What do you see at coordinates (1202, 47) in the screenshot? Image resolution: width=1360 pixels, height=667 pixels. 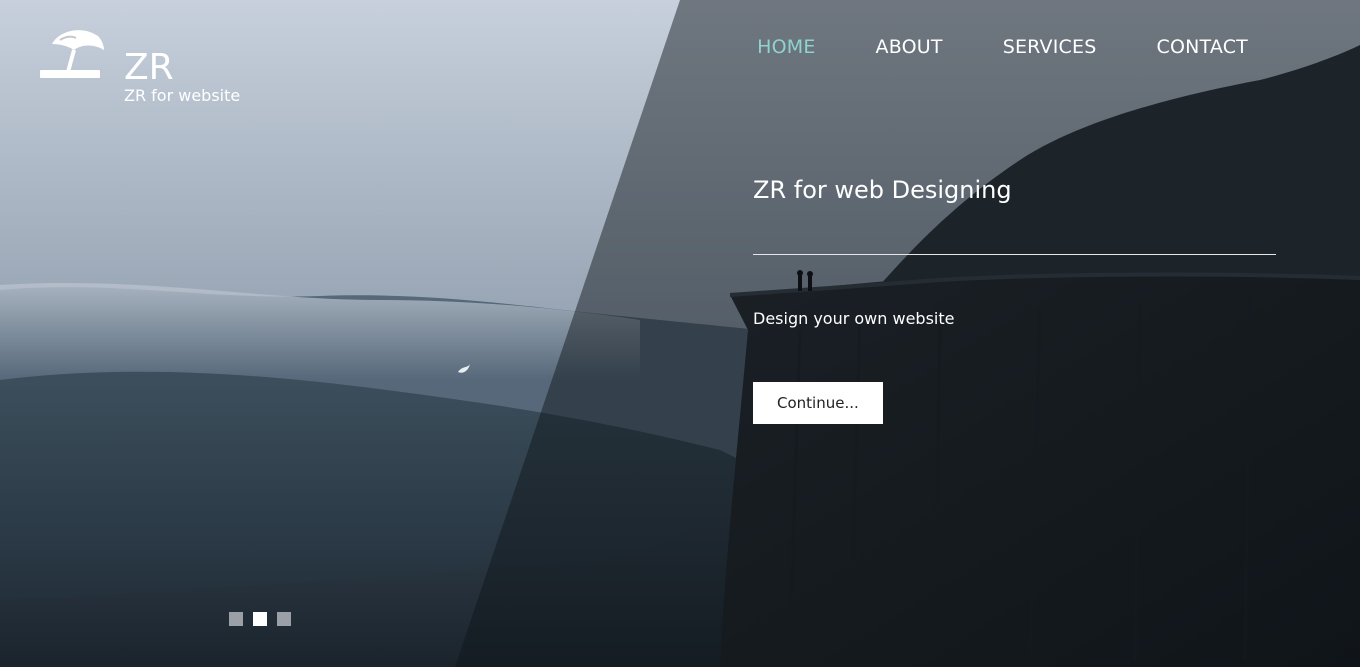 I see `nav-item-contact: CONTACT` at bounding box center [1202, 47].